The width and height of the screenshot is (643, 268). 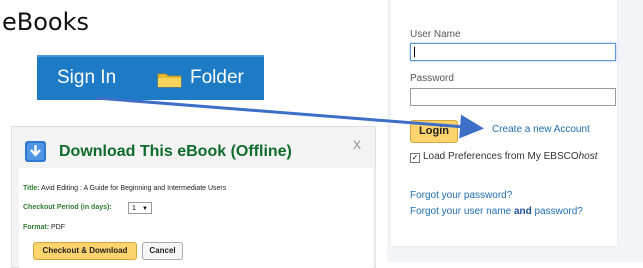 I want to click on format-label: Format:, so click(x=36, y=227).